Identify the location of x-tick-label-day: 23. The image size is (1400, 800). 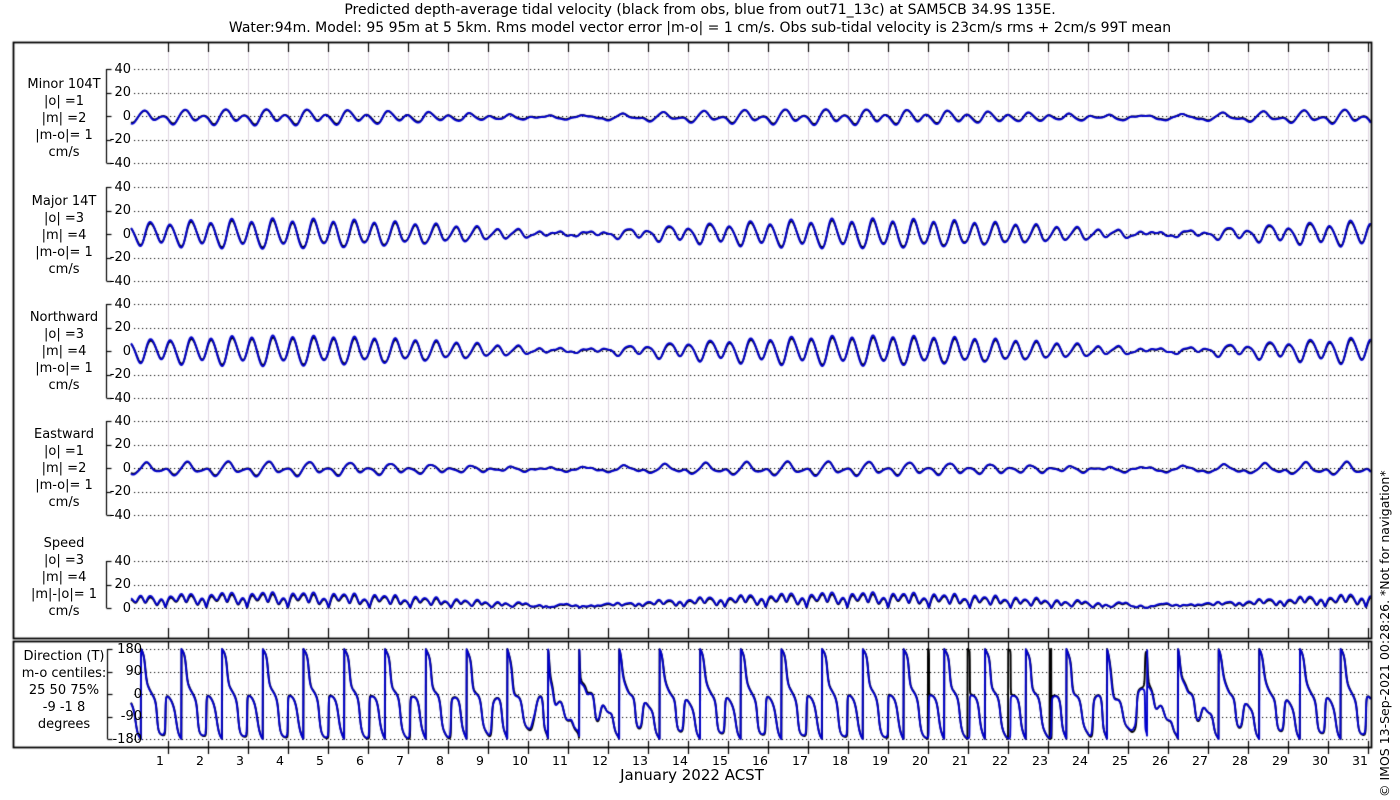
(1040, 760).